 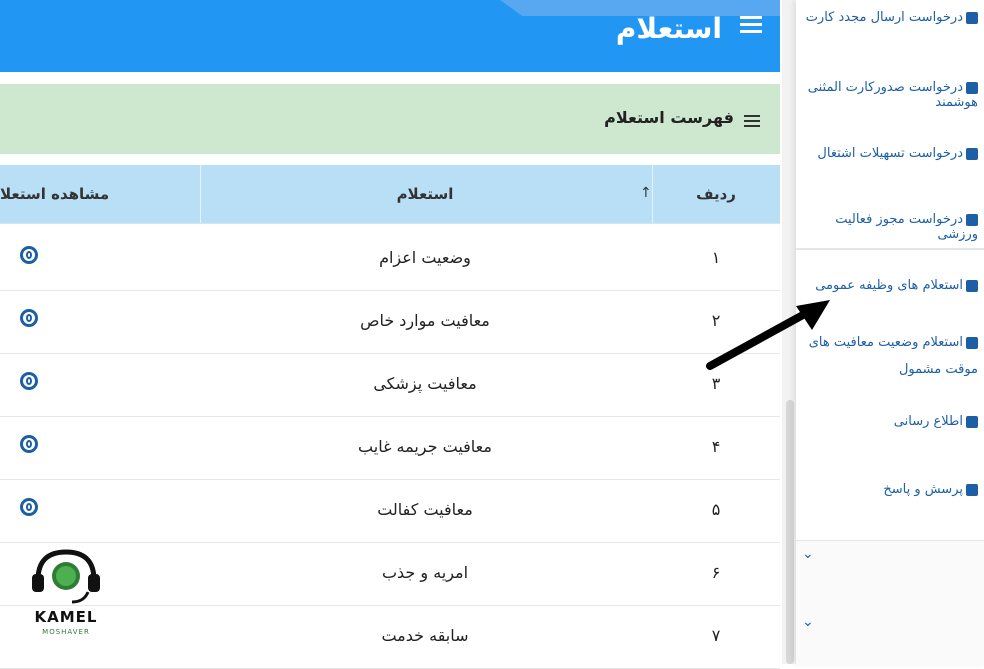 What do you see at coordinates (716, 446) in the screenshot?
I see `row-number: ۴` at bounding box center [716, 446].